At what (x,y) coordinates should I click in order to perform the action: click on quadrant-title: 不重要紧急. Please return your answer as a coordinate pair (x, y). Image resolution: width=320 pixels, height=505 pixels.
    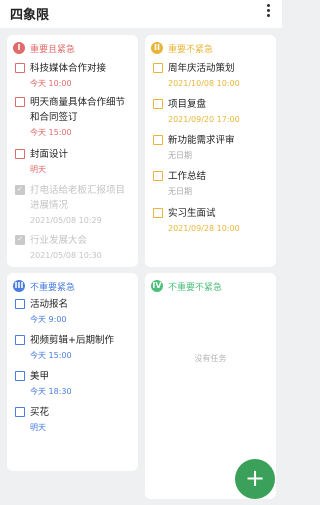
    Looking at the image, I should click on (53, 287).